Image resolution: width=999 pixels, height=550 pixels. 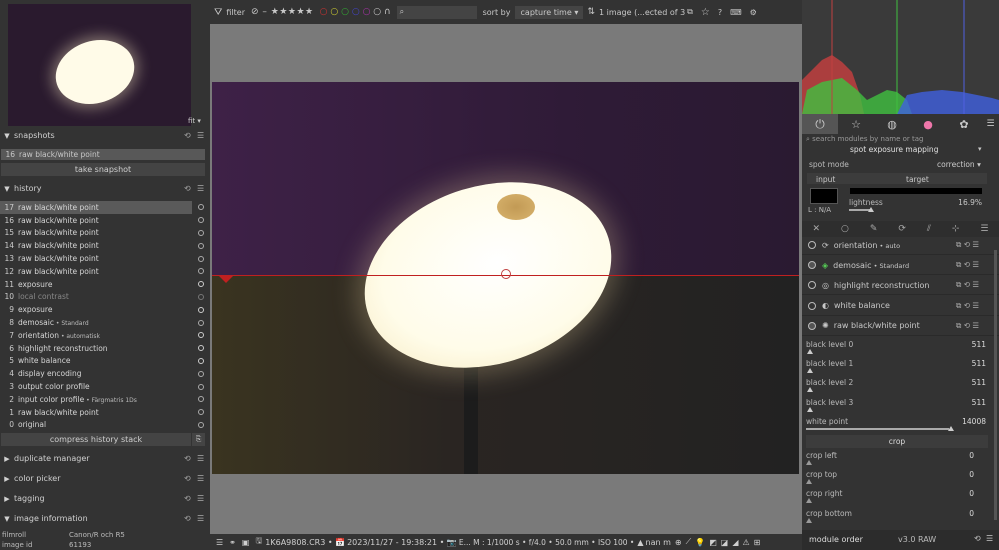 I want to click on display-icon: ▣, so click(x=246, y=542).